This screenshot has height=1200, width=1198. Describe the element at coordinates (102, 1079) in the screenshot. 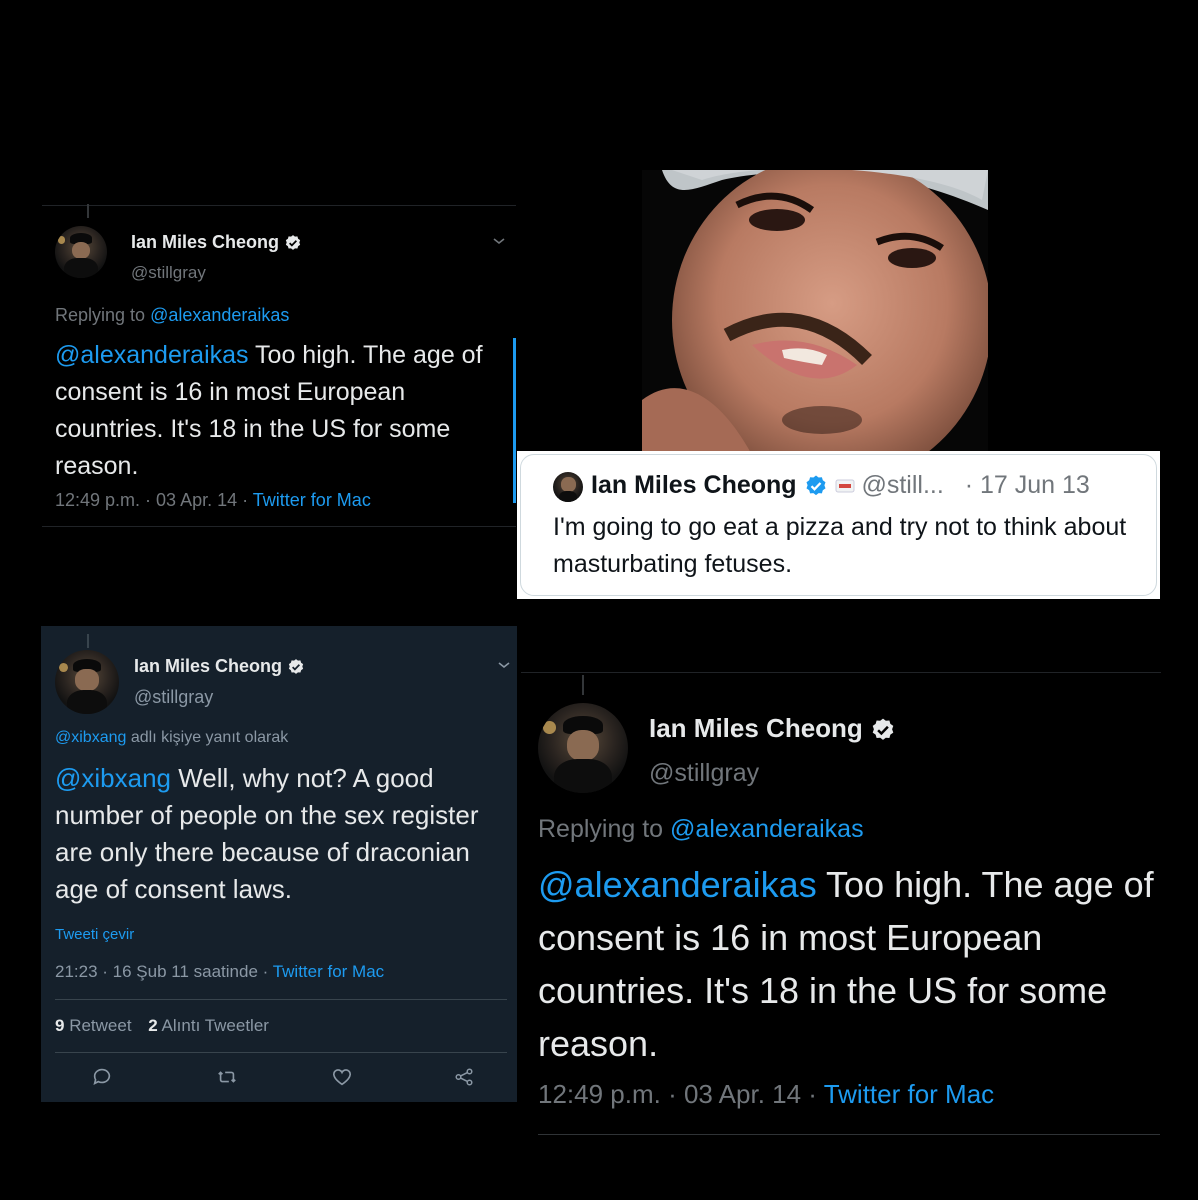

I see `reply-icon` at that location.